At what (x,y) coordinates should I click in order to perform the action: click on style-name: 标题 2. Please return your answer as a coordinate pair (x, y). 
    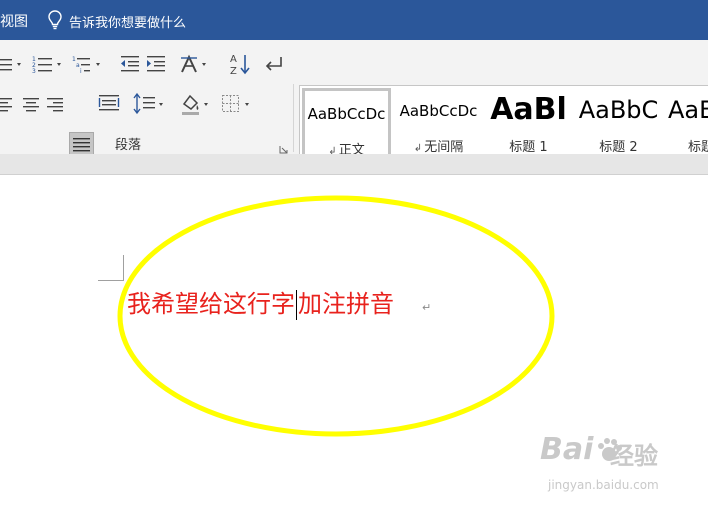
    Looking at the image, I should click on (618, 147).